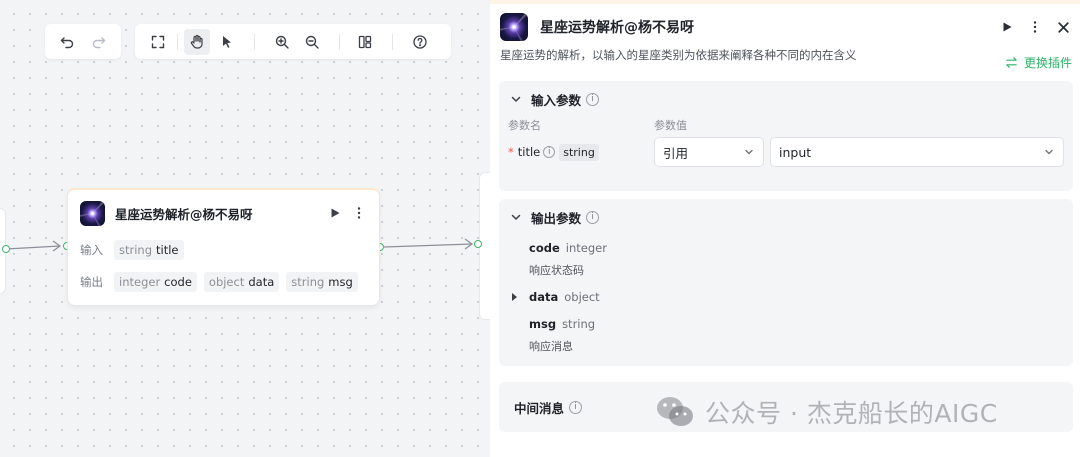 The width and height of the screenshot is (1080, 457). Describe the element at coordinates (553, 259) in the screenshot. I see `output-item-code: code integer 响应状态码` at that location.